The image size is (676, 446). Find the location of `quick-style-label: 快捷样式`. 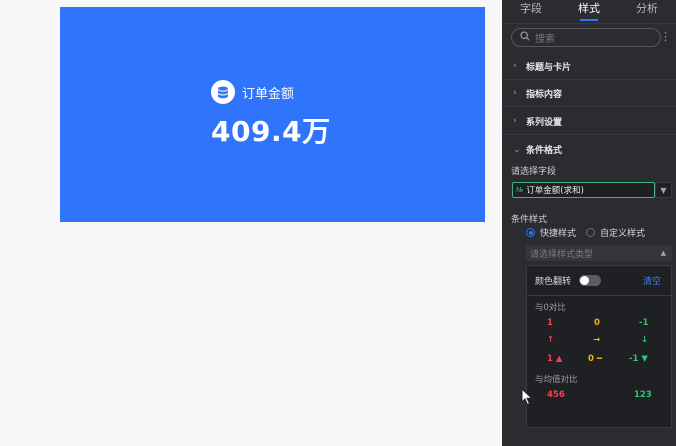

quick-style-label: 快捷样式 is located at coordinates (558, 234).